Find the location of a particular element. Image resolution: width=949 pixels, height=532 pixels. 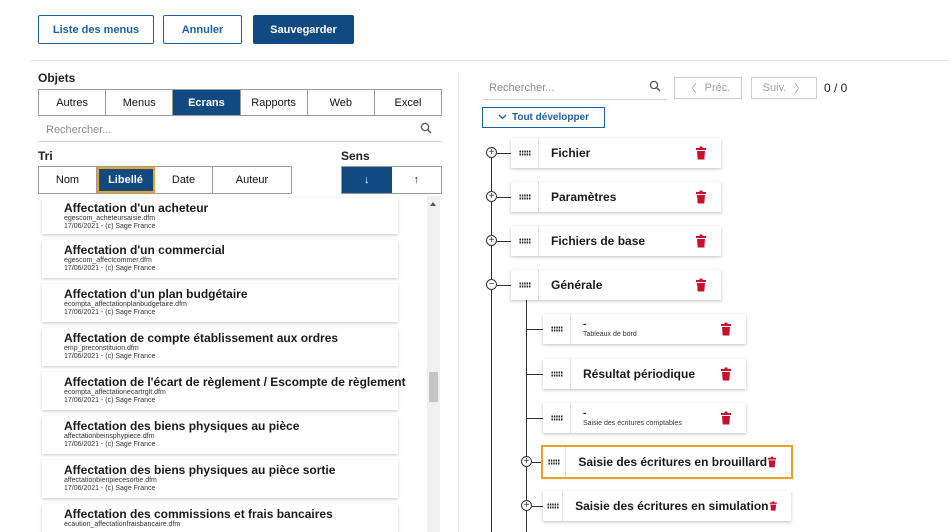

save-button: Sauvegarder is located at coordinates (303, 29).